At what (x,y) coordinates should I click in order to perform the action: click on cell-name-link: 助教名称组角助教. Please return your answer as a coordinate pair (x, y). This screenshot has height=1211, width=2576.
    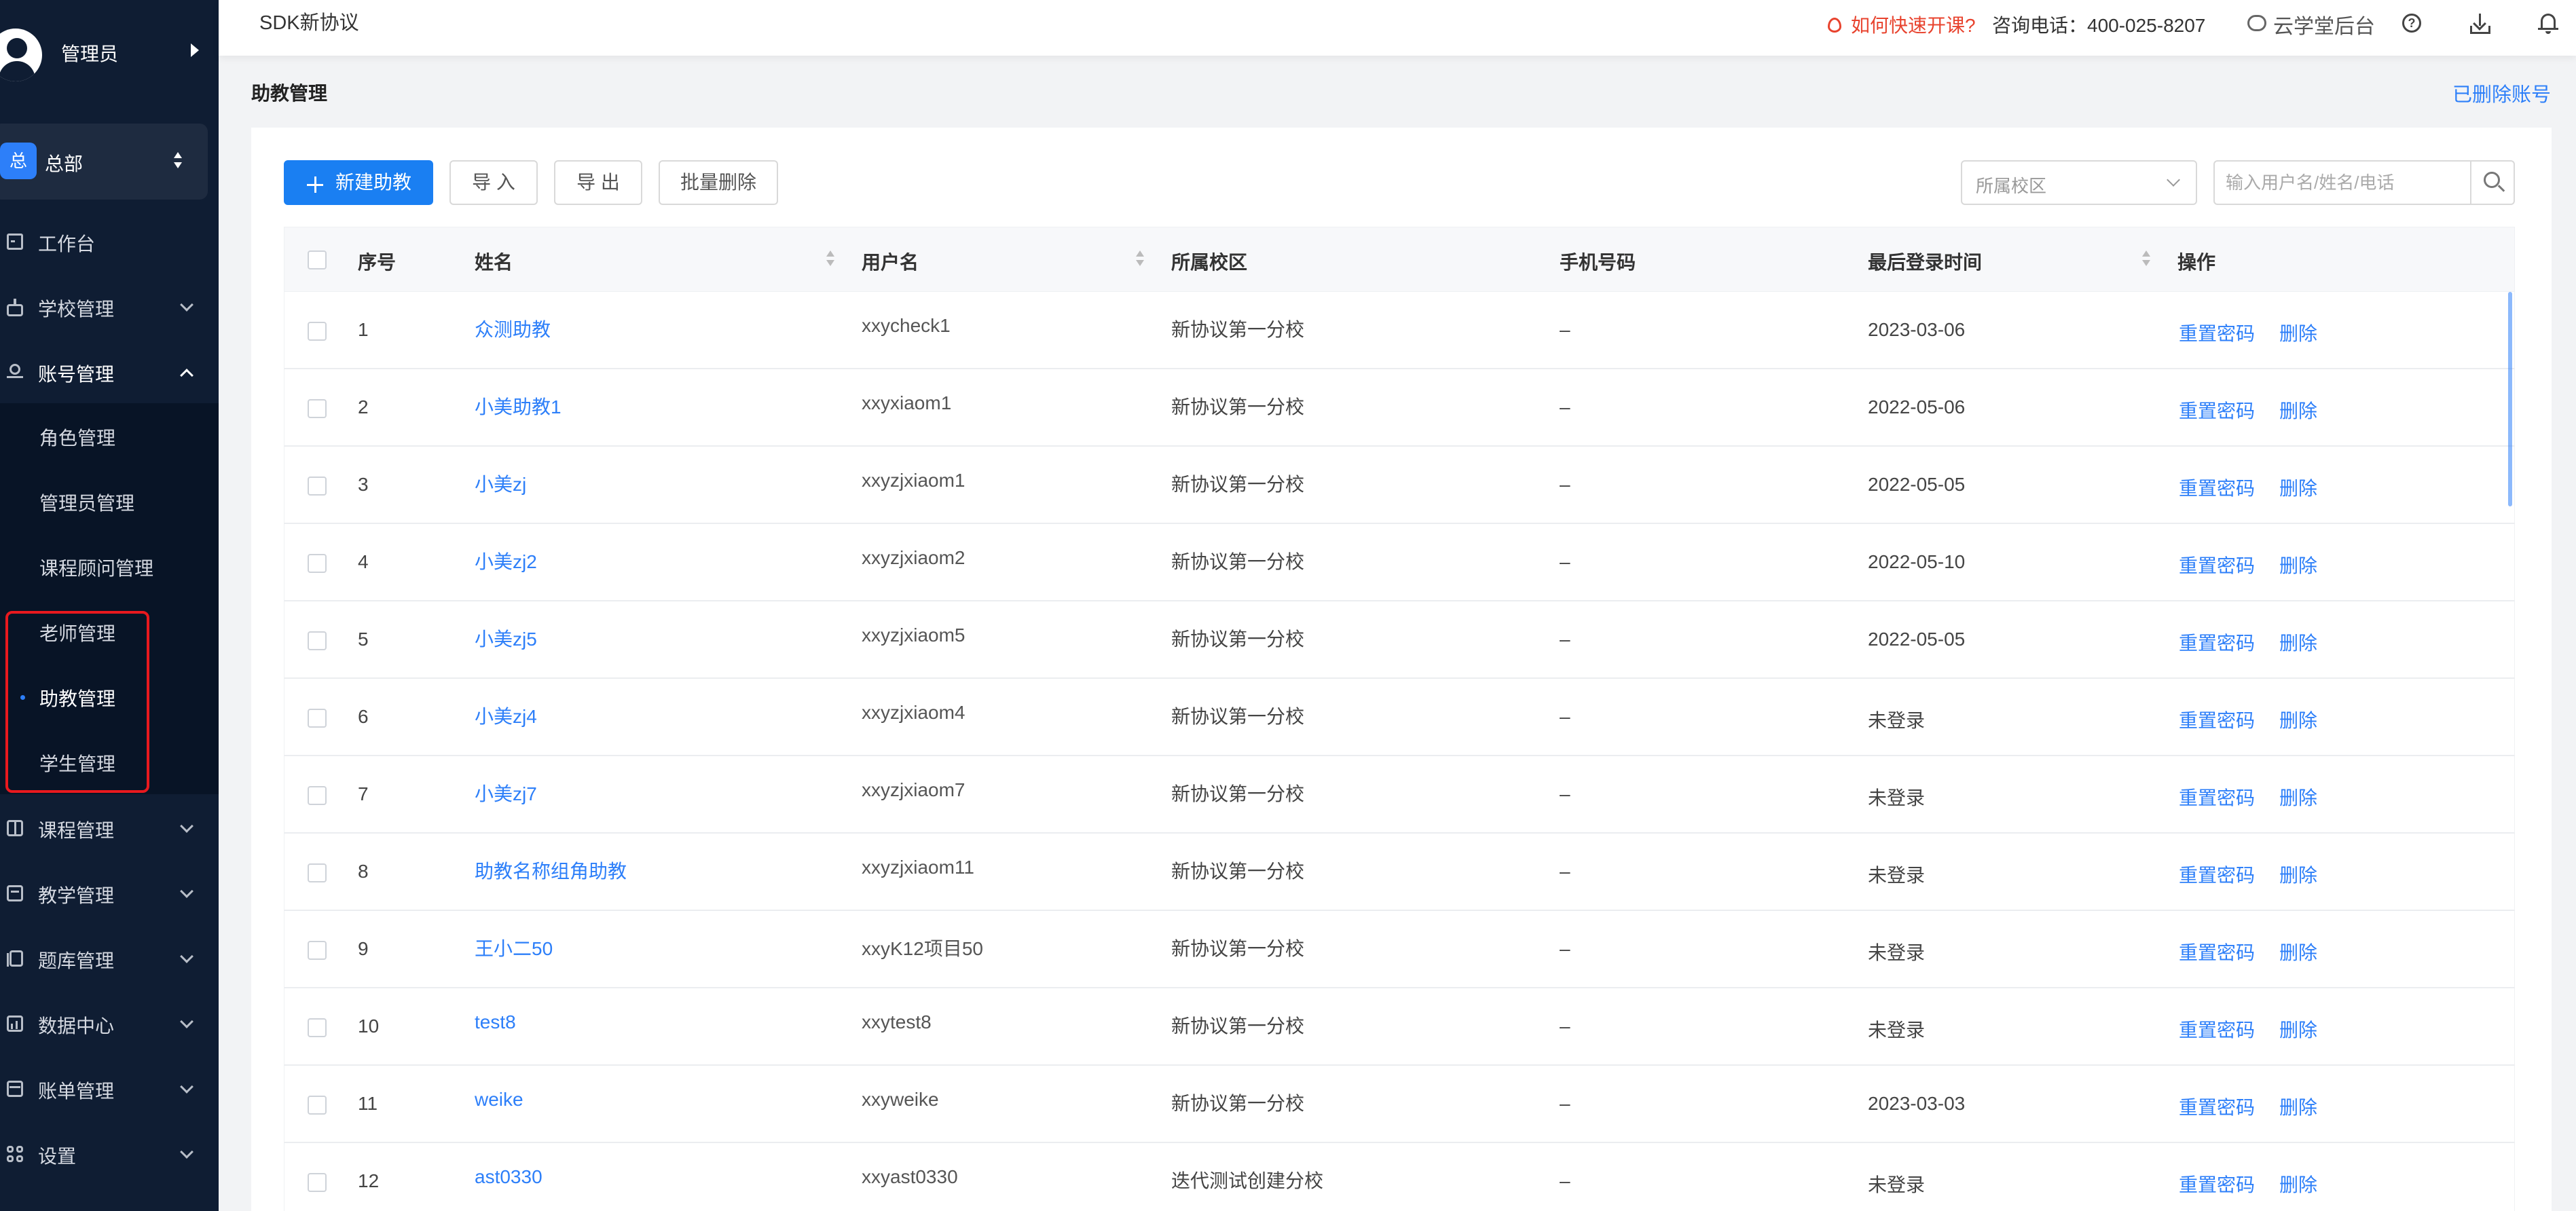
    Looking at the image, I should click on (551, 871).